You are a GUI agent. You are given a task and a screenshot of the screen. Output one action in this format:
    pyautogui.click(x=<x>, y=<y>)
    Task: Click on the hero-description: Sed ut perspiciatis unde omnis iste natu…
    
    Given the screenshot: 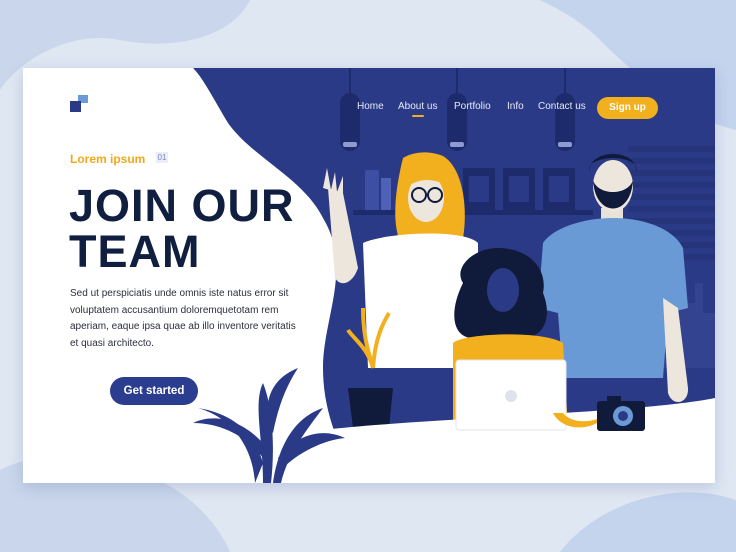 What is the action you would take?
    pyautogui.click(x=195, y=319)
    